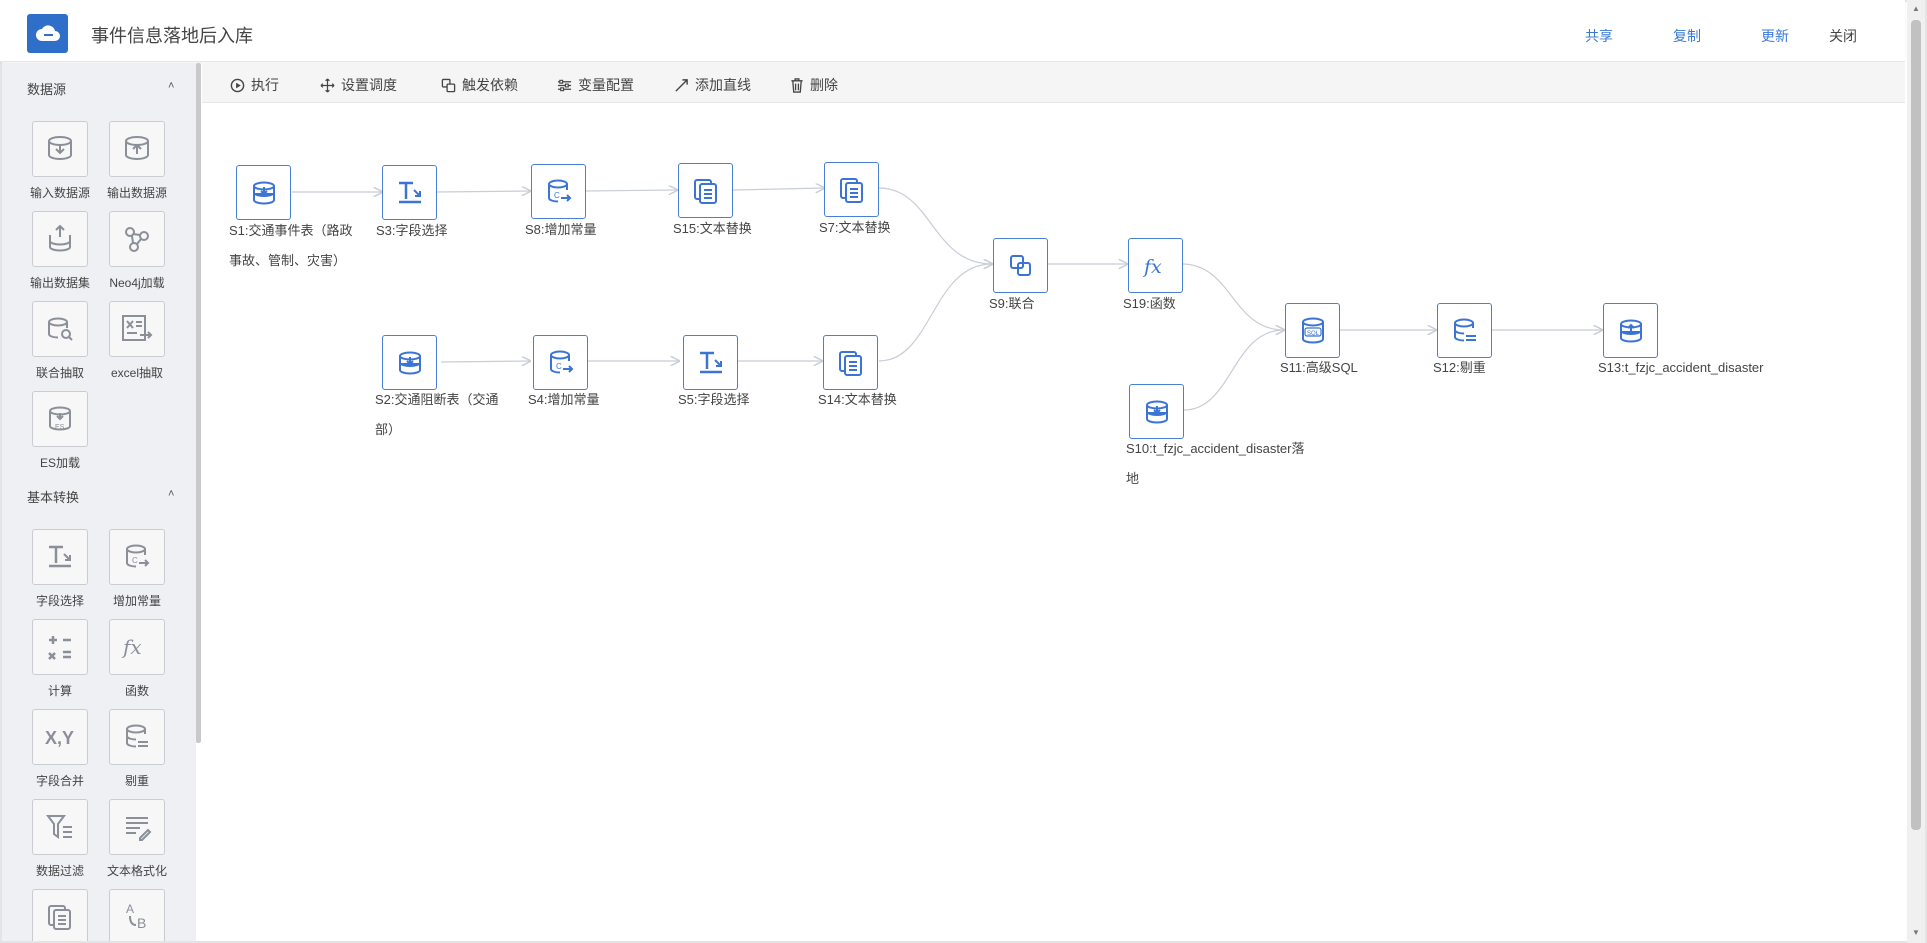  Describe the element at coordinates (60, 329) in the screenshot. I see `db-search-icon` at that location.